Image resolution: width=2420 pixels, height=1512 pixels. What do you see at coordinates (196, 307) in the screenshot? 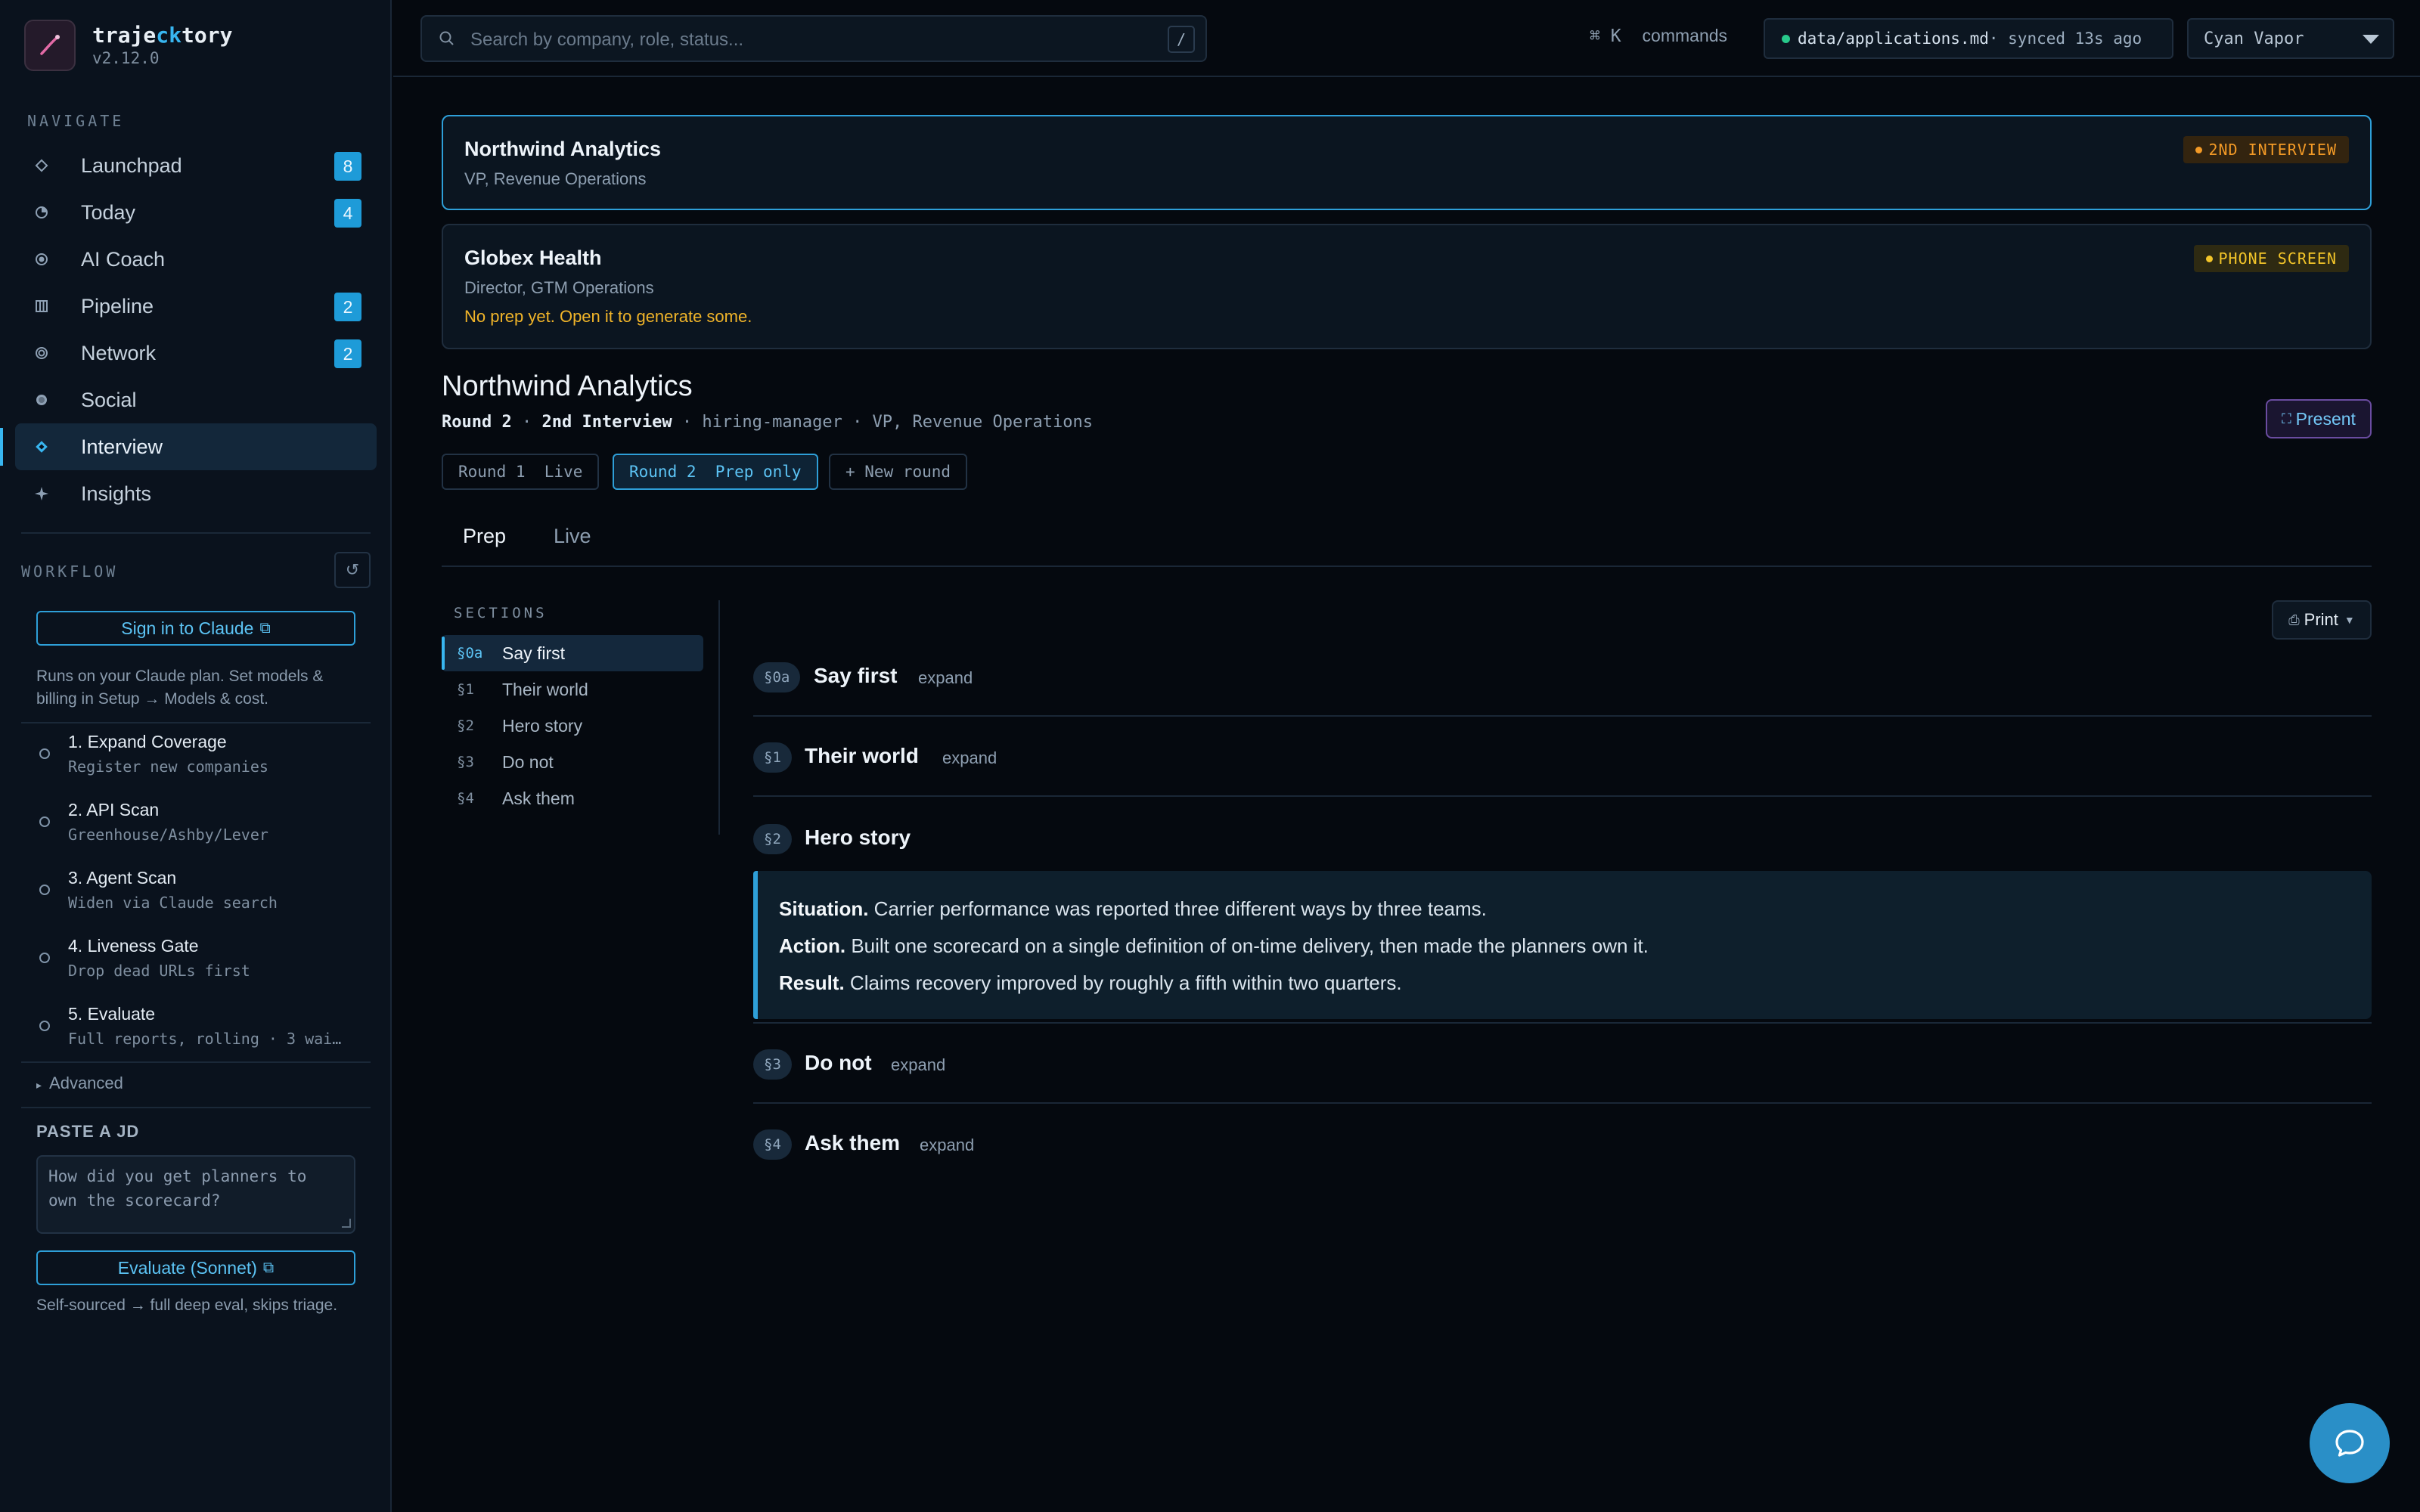
I see `nav-item-pipeline: Pipeline 2` at bounding box center [196, 307].